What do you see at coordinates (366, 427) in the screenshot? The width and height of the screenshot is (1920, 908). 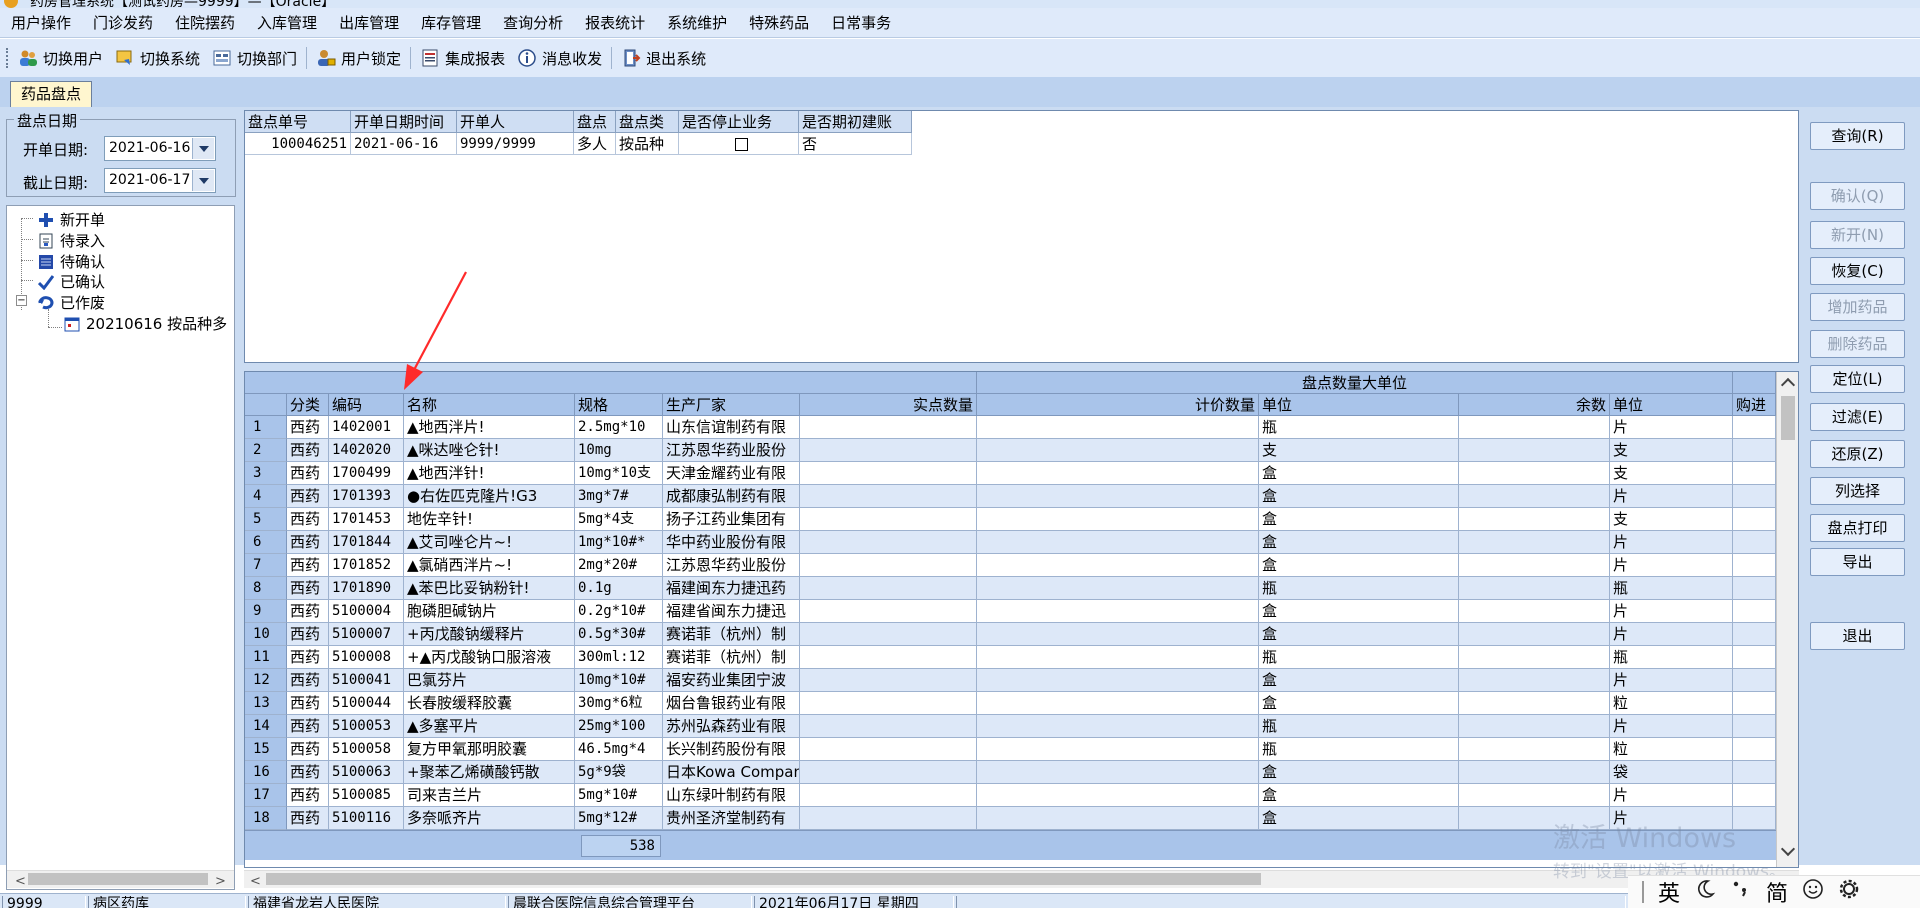 I see `code-cell: 1402001` at bounding box center [366, 427].